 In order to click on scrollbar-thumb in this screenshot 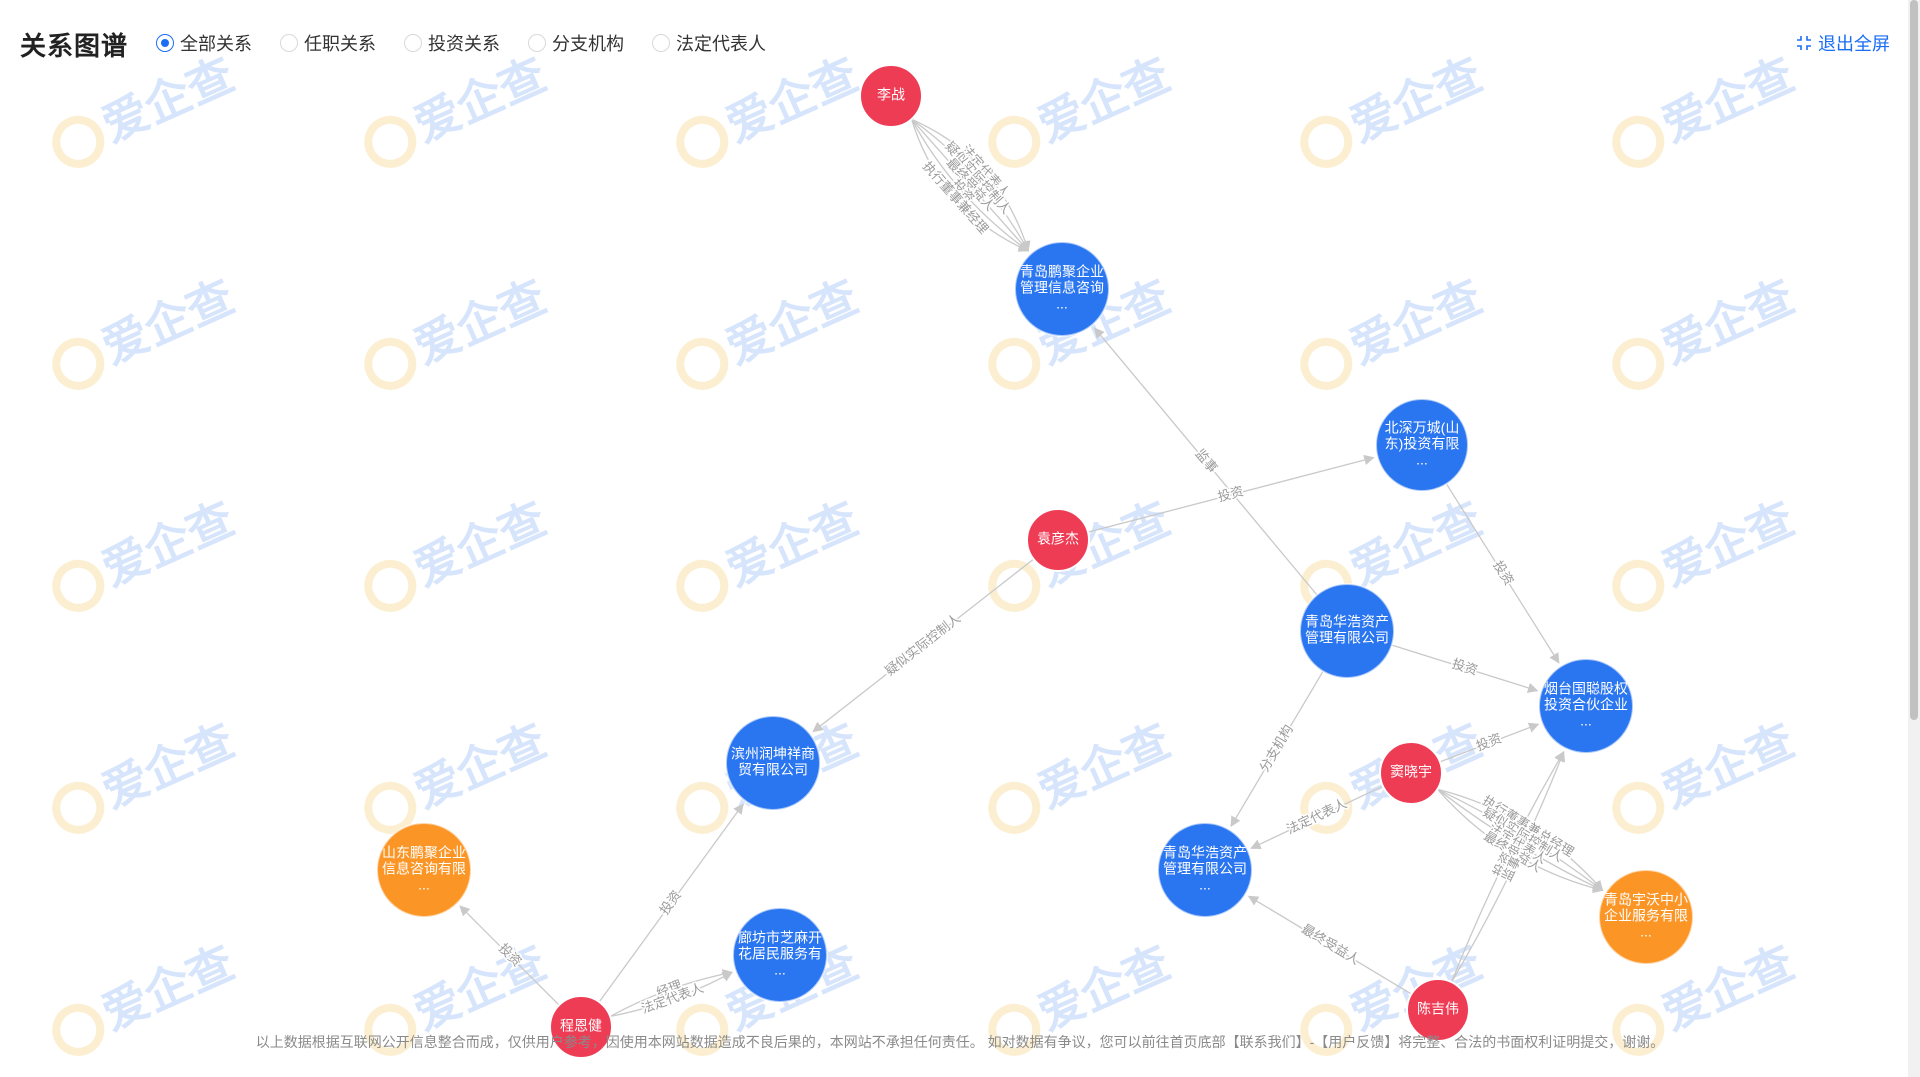, I will do `click(1914, 360)`.